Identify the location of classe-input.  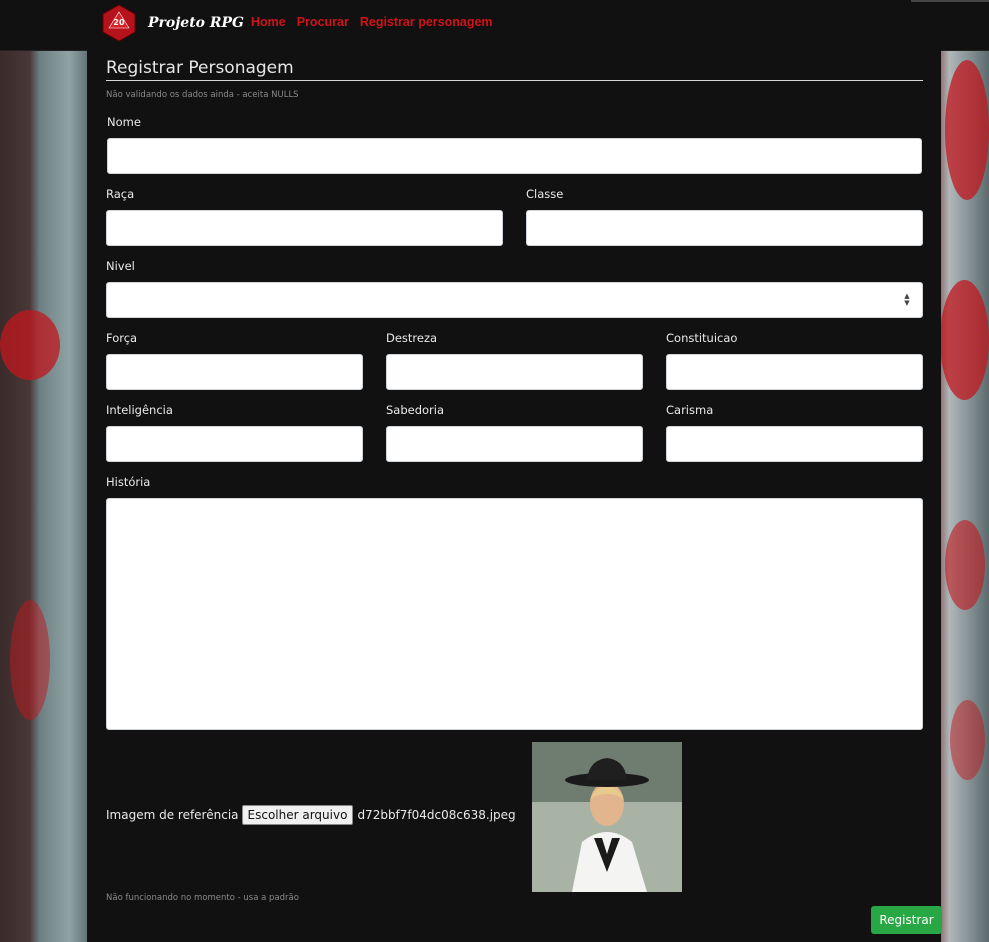
(724, 228).